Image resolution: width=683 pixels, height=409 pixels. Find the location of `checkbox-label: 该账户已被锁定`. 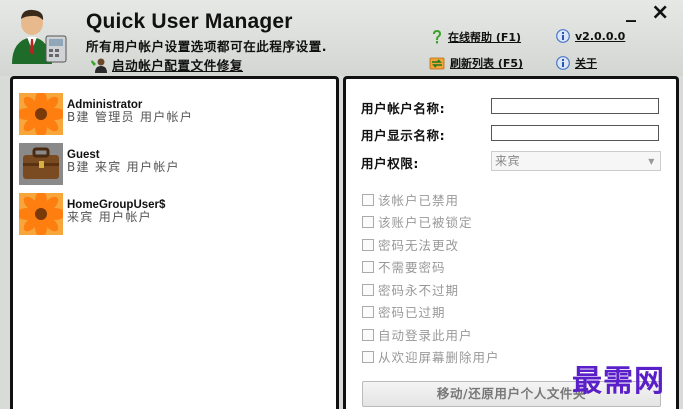

checkbox-label: 该账户已被锁定 is located at coordinates (425, 222).